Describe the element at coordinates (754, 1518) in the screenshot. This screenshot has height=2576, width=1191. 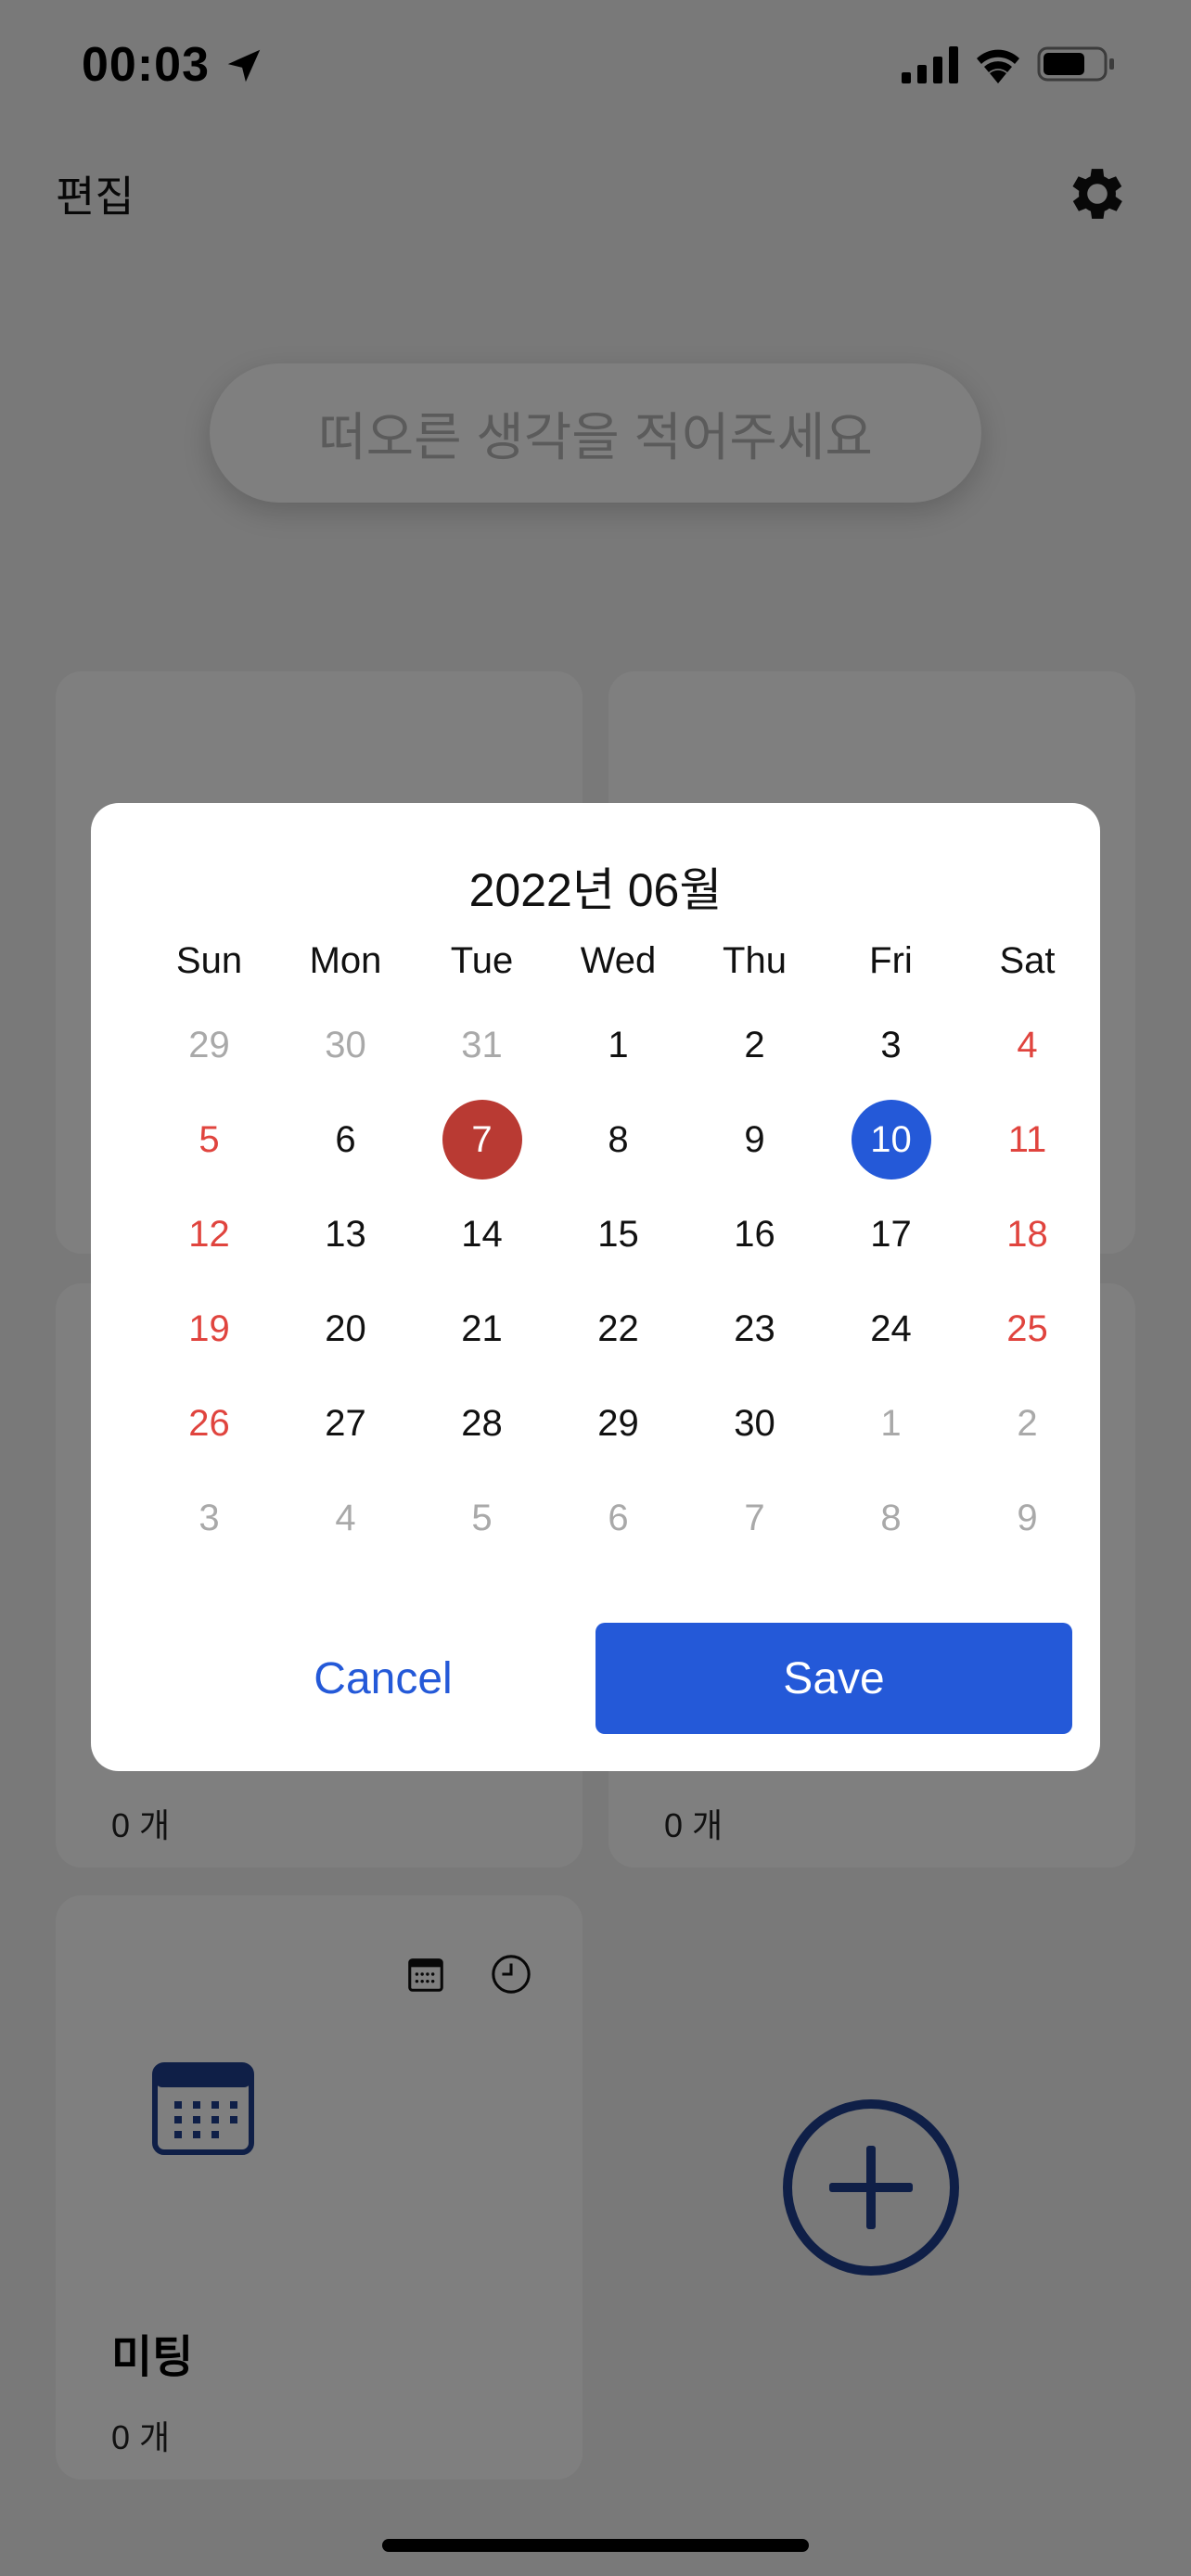
I see `calendar-day: 7` at that location.